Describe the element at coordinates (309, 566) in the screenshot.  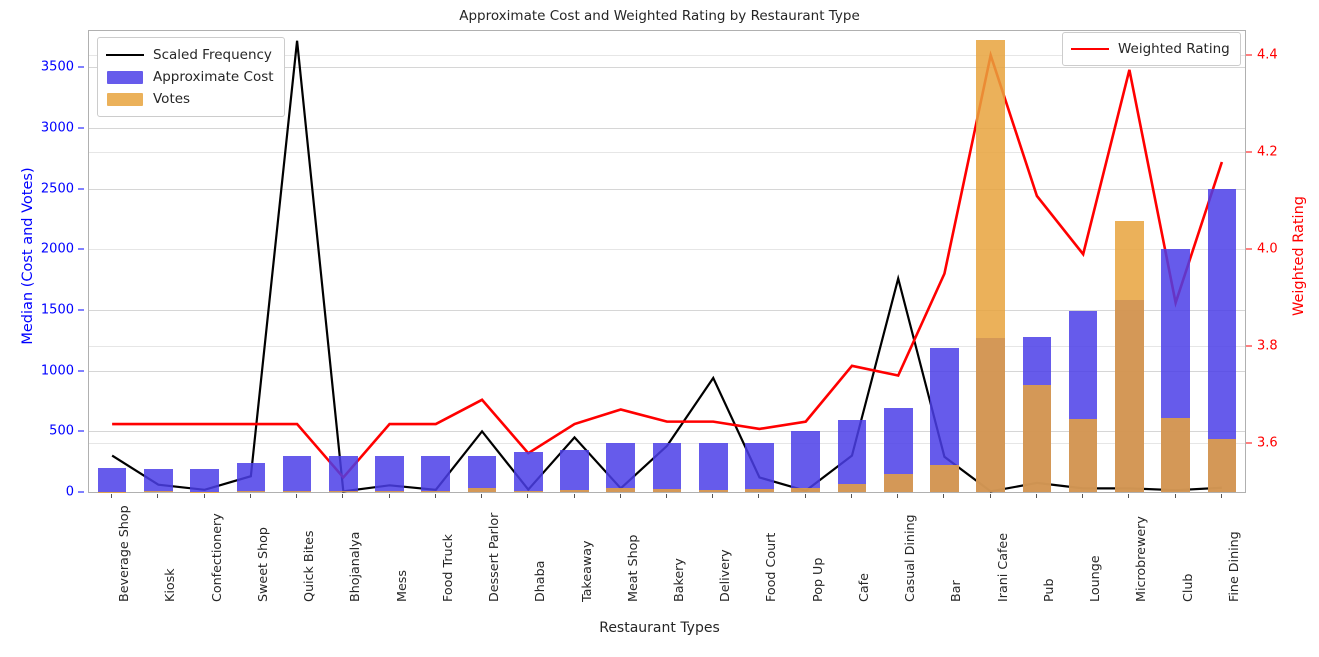
I see `x-axis-tick-label: Quick Bites` at that location.